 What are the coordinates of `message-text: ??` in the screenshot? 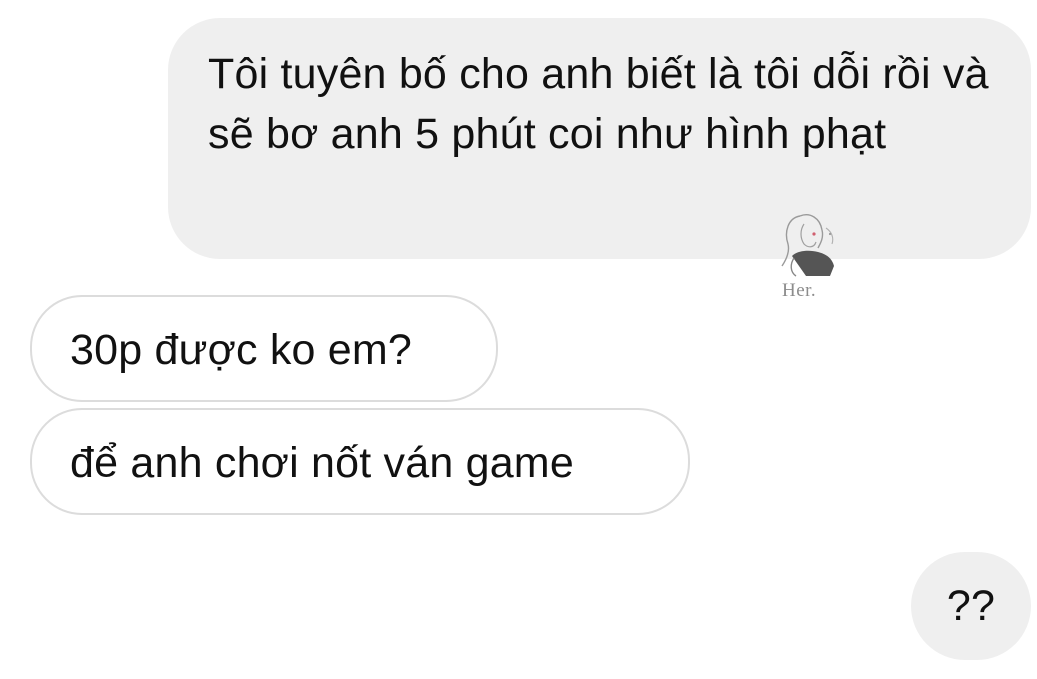 It's located at (971, 606).